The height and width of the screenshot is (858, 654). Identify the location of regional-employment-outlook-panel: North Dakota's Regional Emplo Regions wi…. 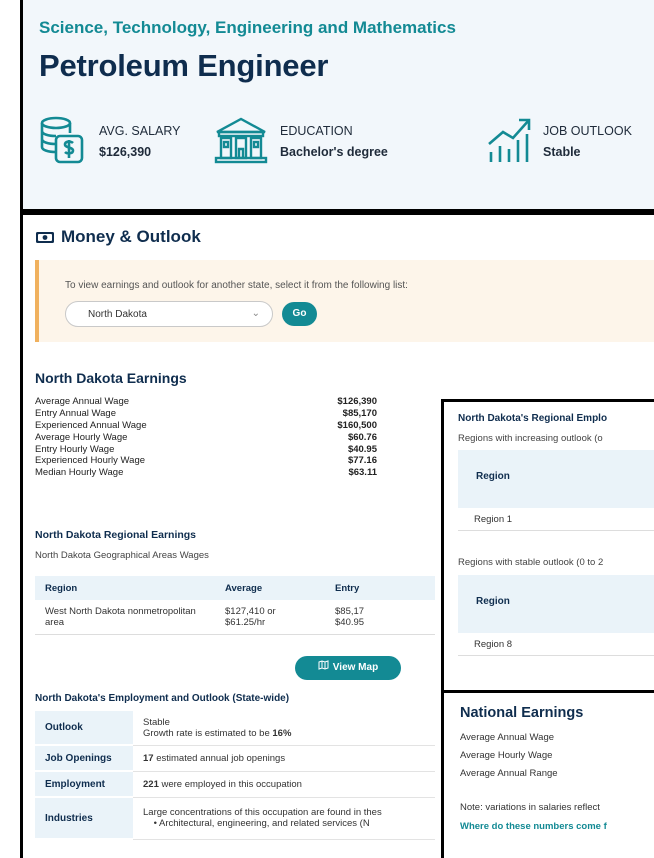
(547, 544).